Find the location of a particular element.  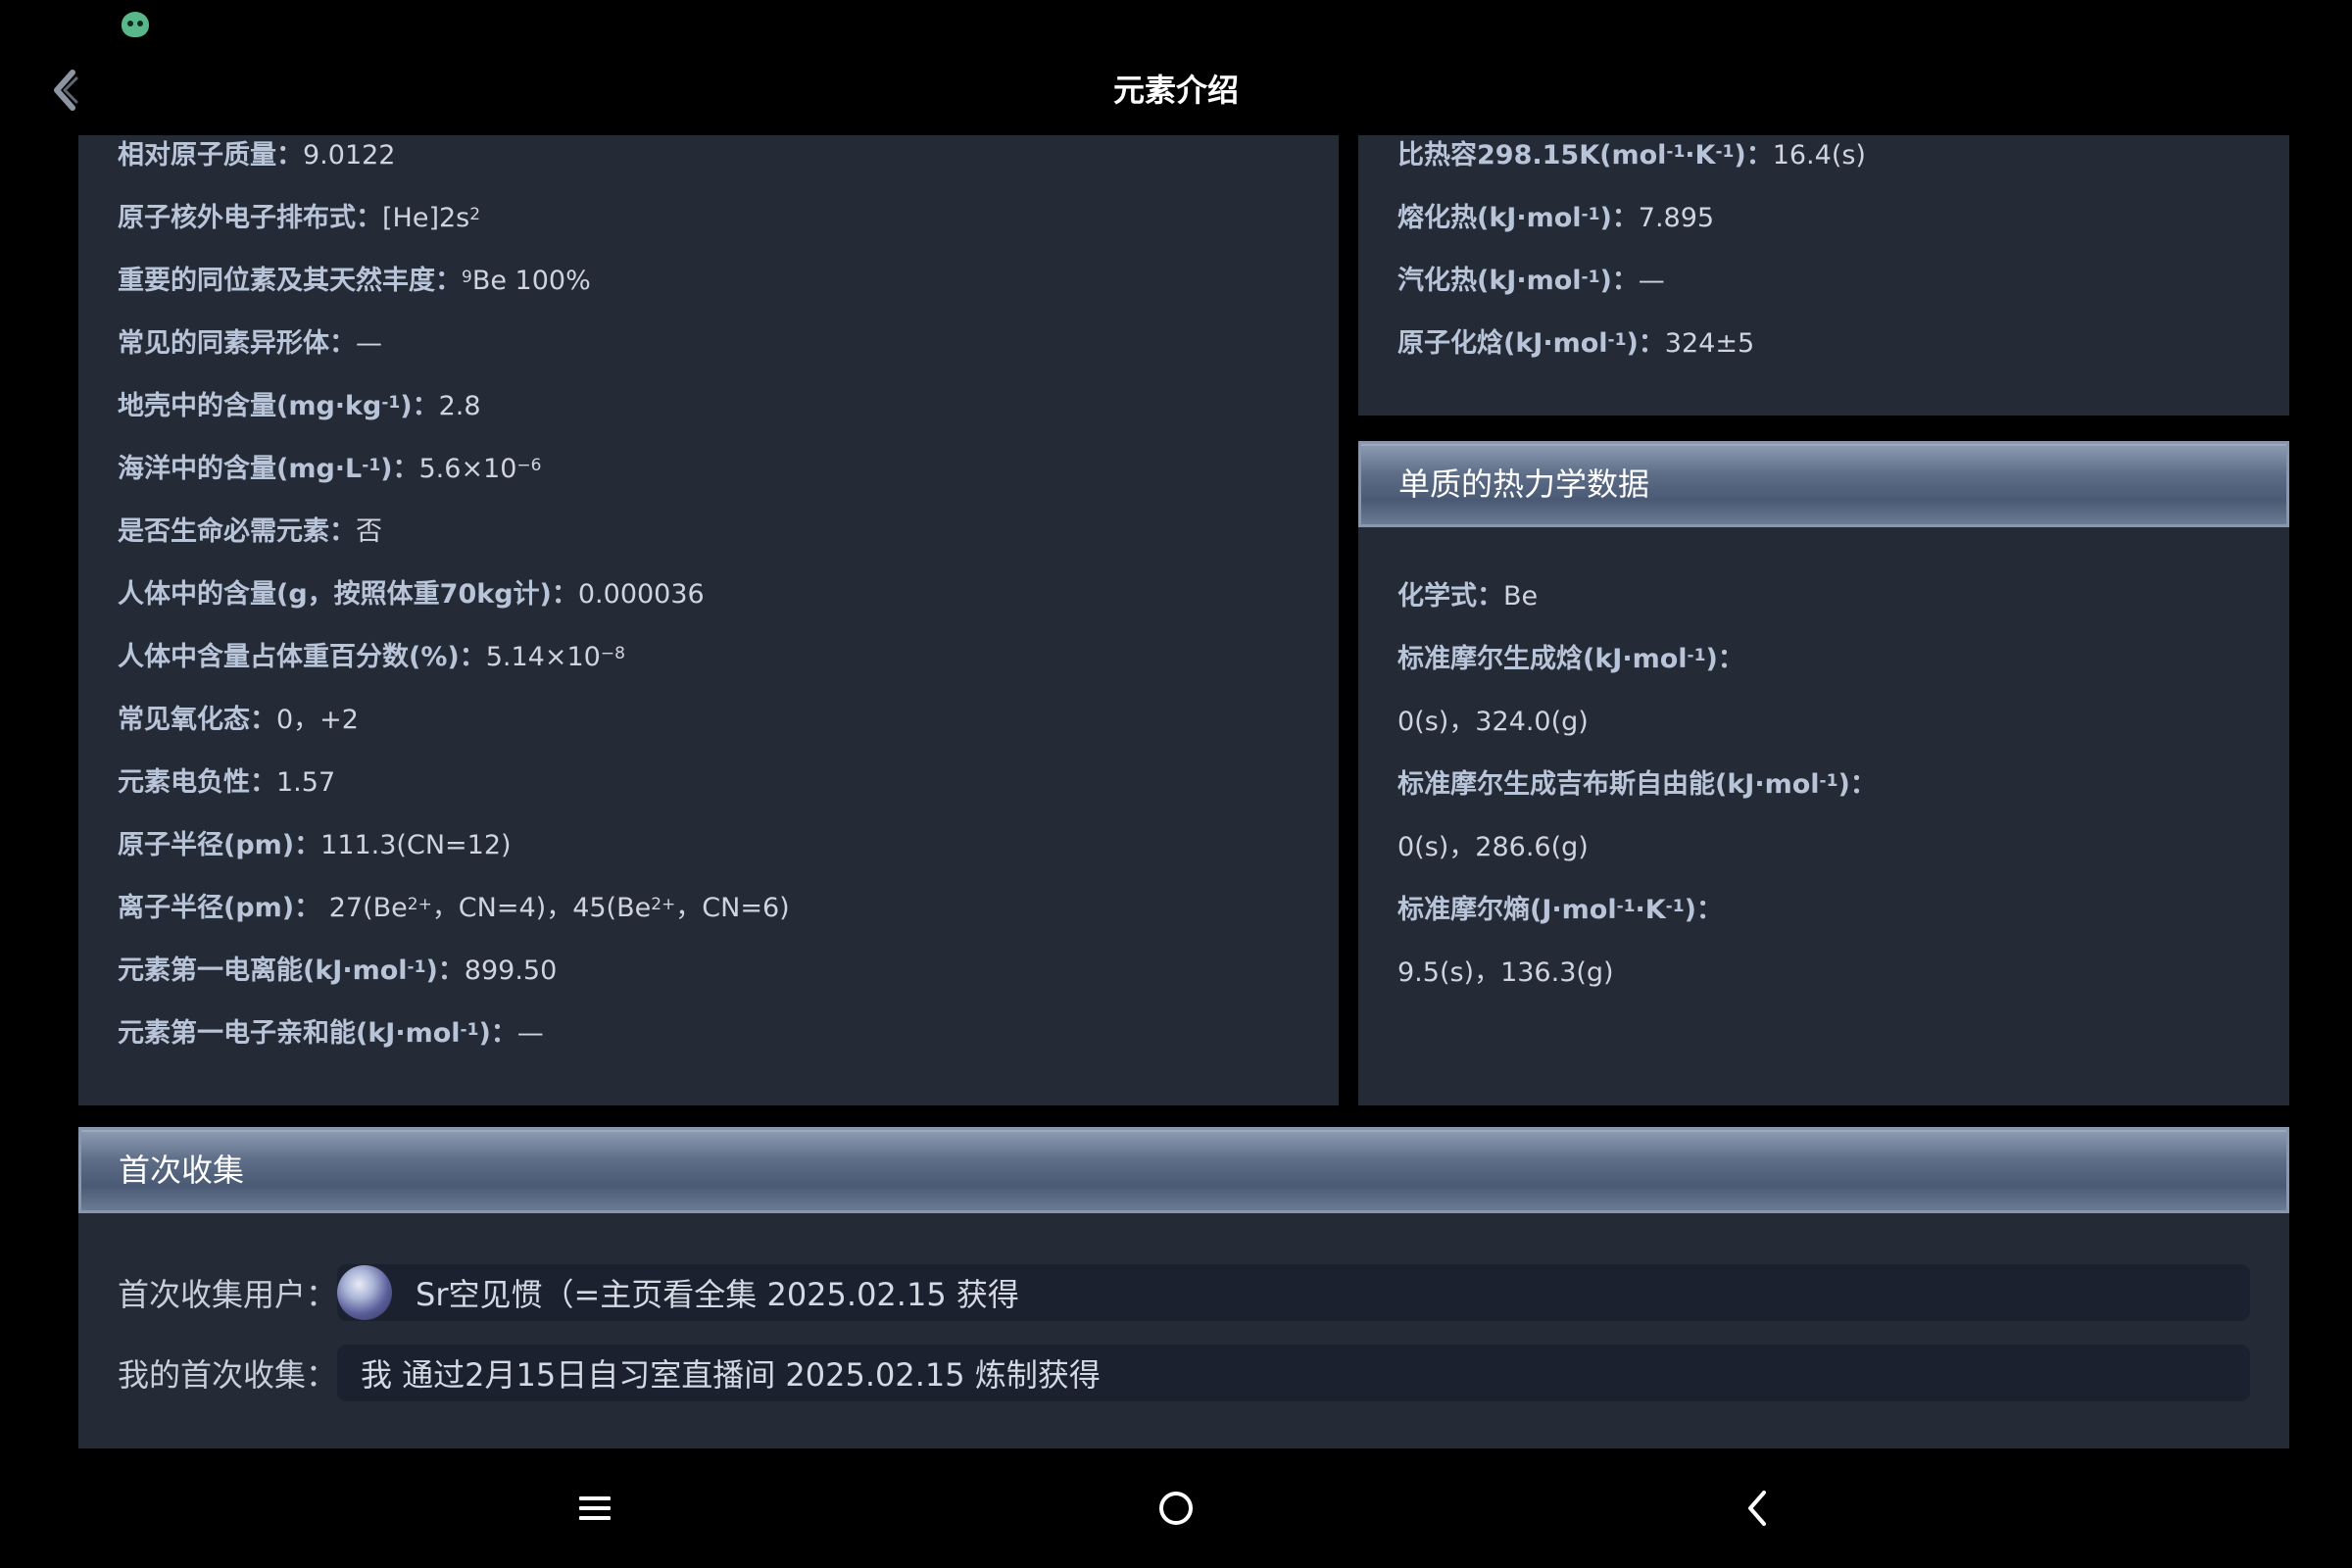

thermal-row: 原子化焓(kJ·mol-1)：324±5 is located at coordinates (1631, 354).